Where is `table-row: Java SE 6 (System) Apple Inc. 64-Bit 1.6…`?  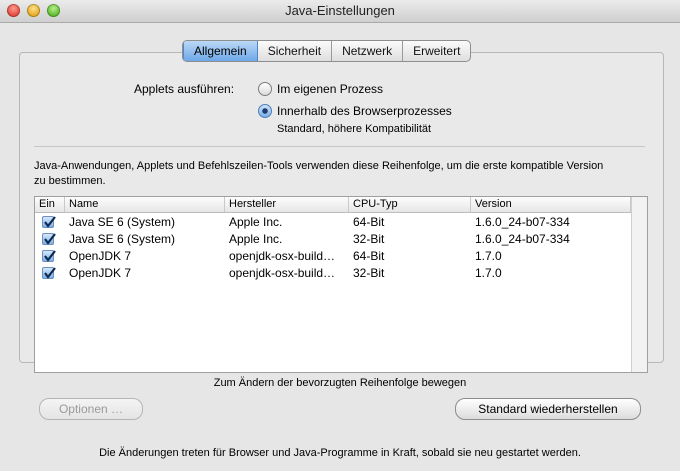
table-row: Java SE 6 (System) Apple Inc. 64-Bit 1.6… is located at coordinates (333, 222).